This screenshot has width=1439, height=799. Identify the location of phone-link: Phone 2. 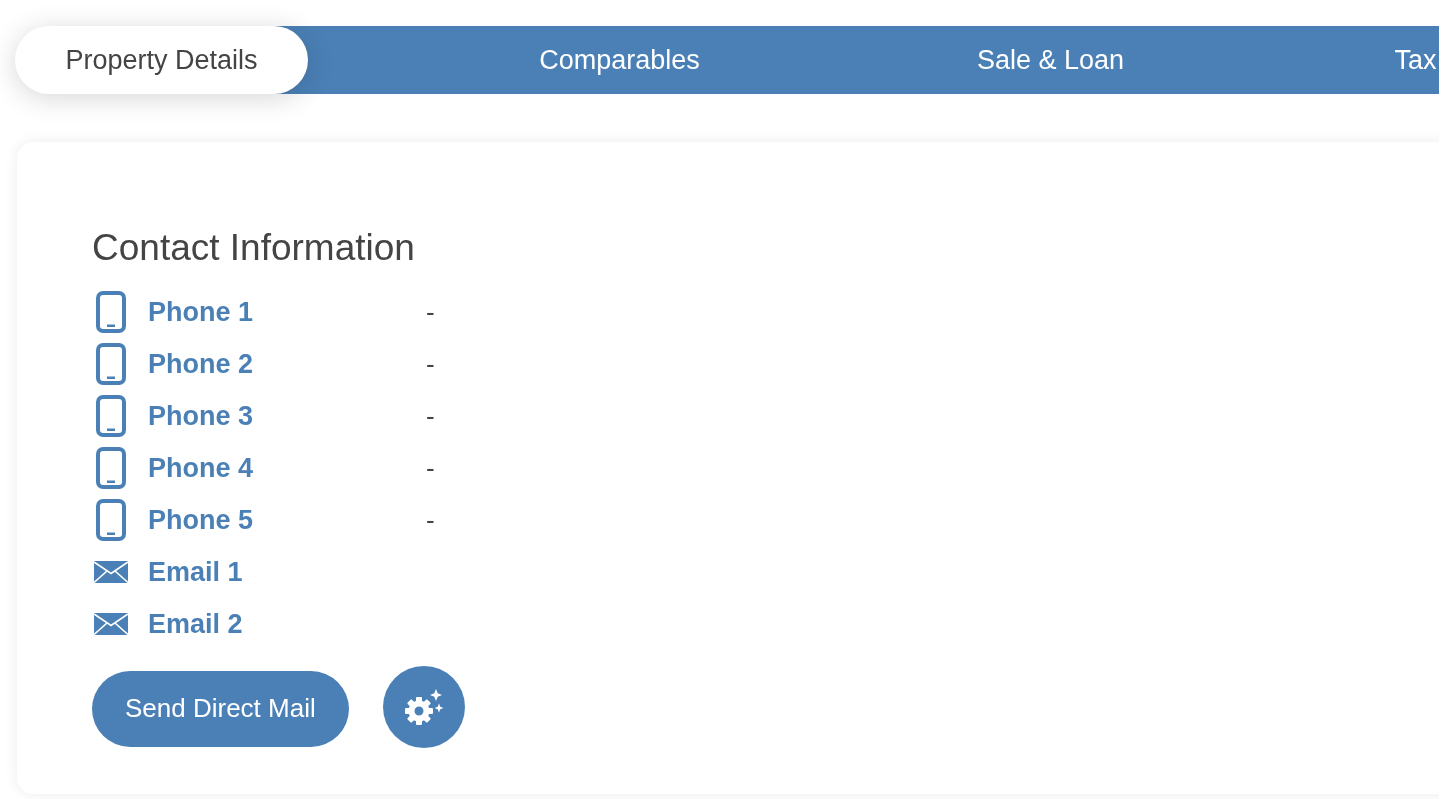
(201, 364).